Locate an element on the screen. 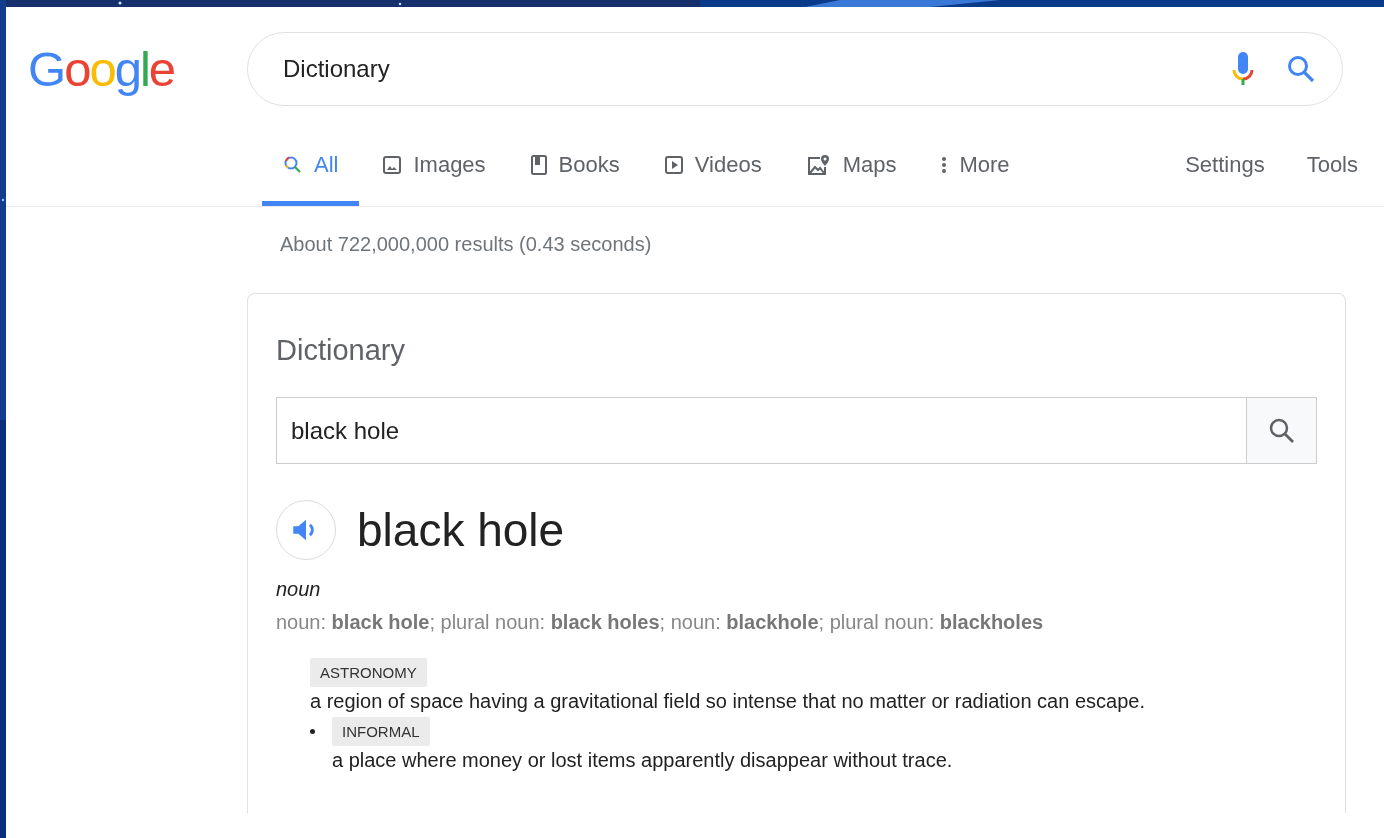 This screenshot has height=838, width=1384. map-icon is located at coordinates (818, 165).